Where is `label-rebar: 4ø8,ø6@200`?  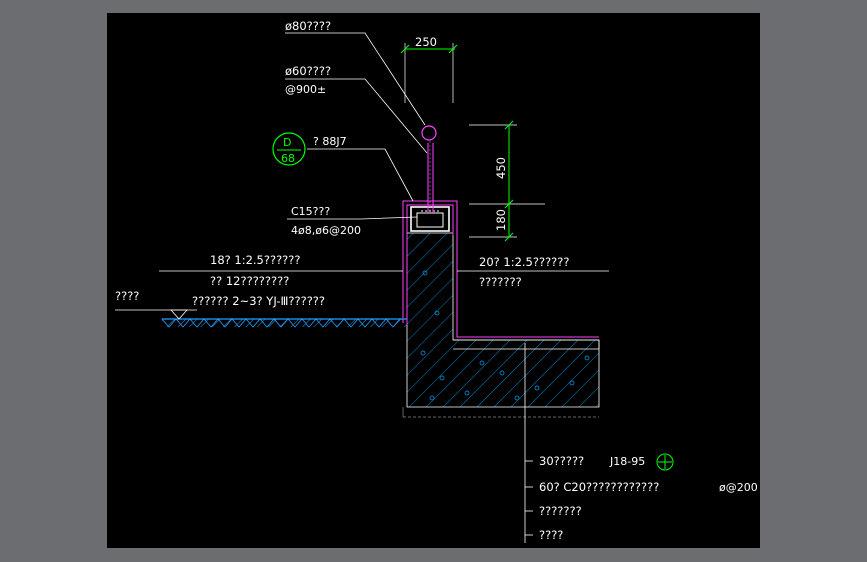 label-rebar: 4ø8,ø6@200 is located at coordinates (326, 230).